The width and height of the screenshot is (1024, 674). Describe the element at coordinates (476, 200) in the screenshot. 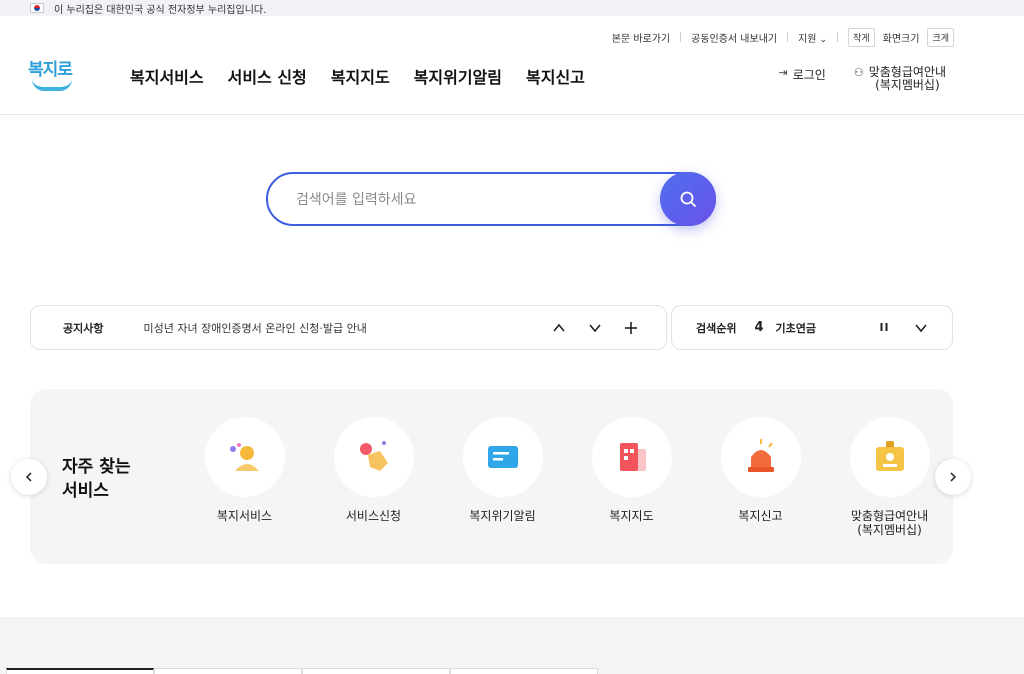

I see `search-input` at that location.